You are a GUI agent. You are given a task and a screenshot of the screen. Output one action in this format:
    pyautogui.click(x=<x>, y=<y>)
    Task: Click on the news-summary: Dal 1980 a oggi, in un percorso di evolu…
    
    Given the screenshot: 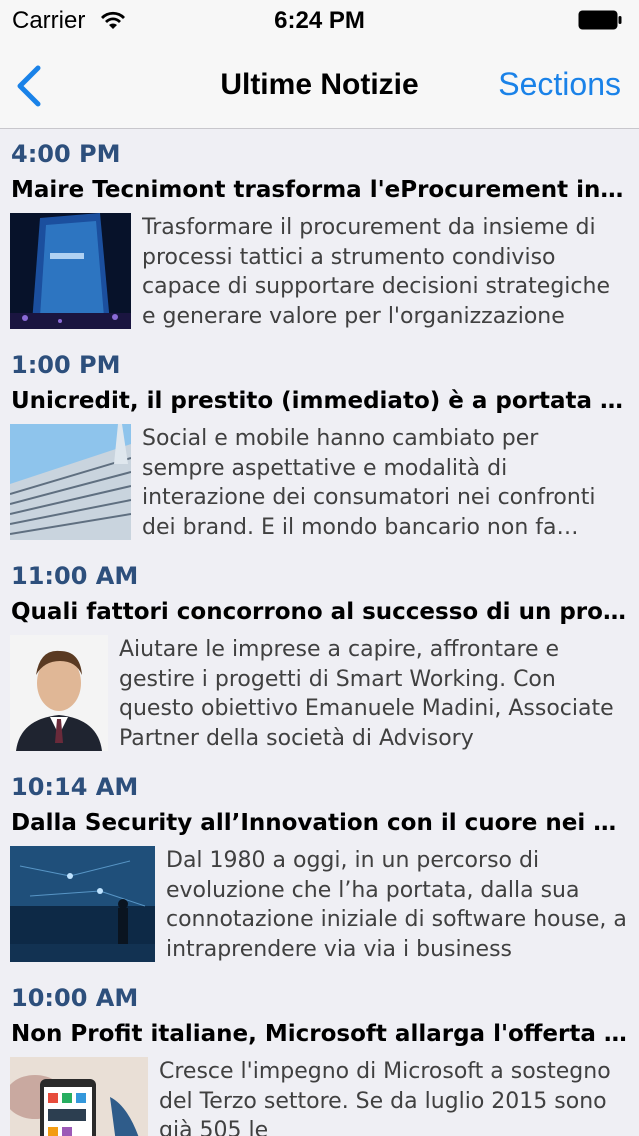 What is the action you would take?
    pyautogui.click(x=396, y=905)
    